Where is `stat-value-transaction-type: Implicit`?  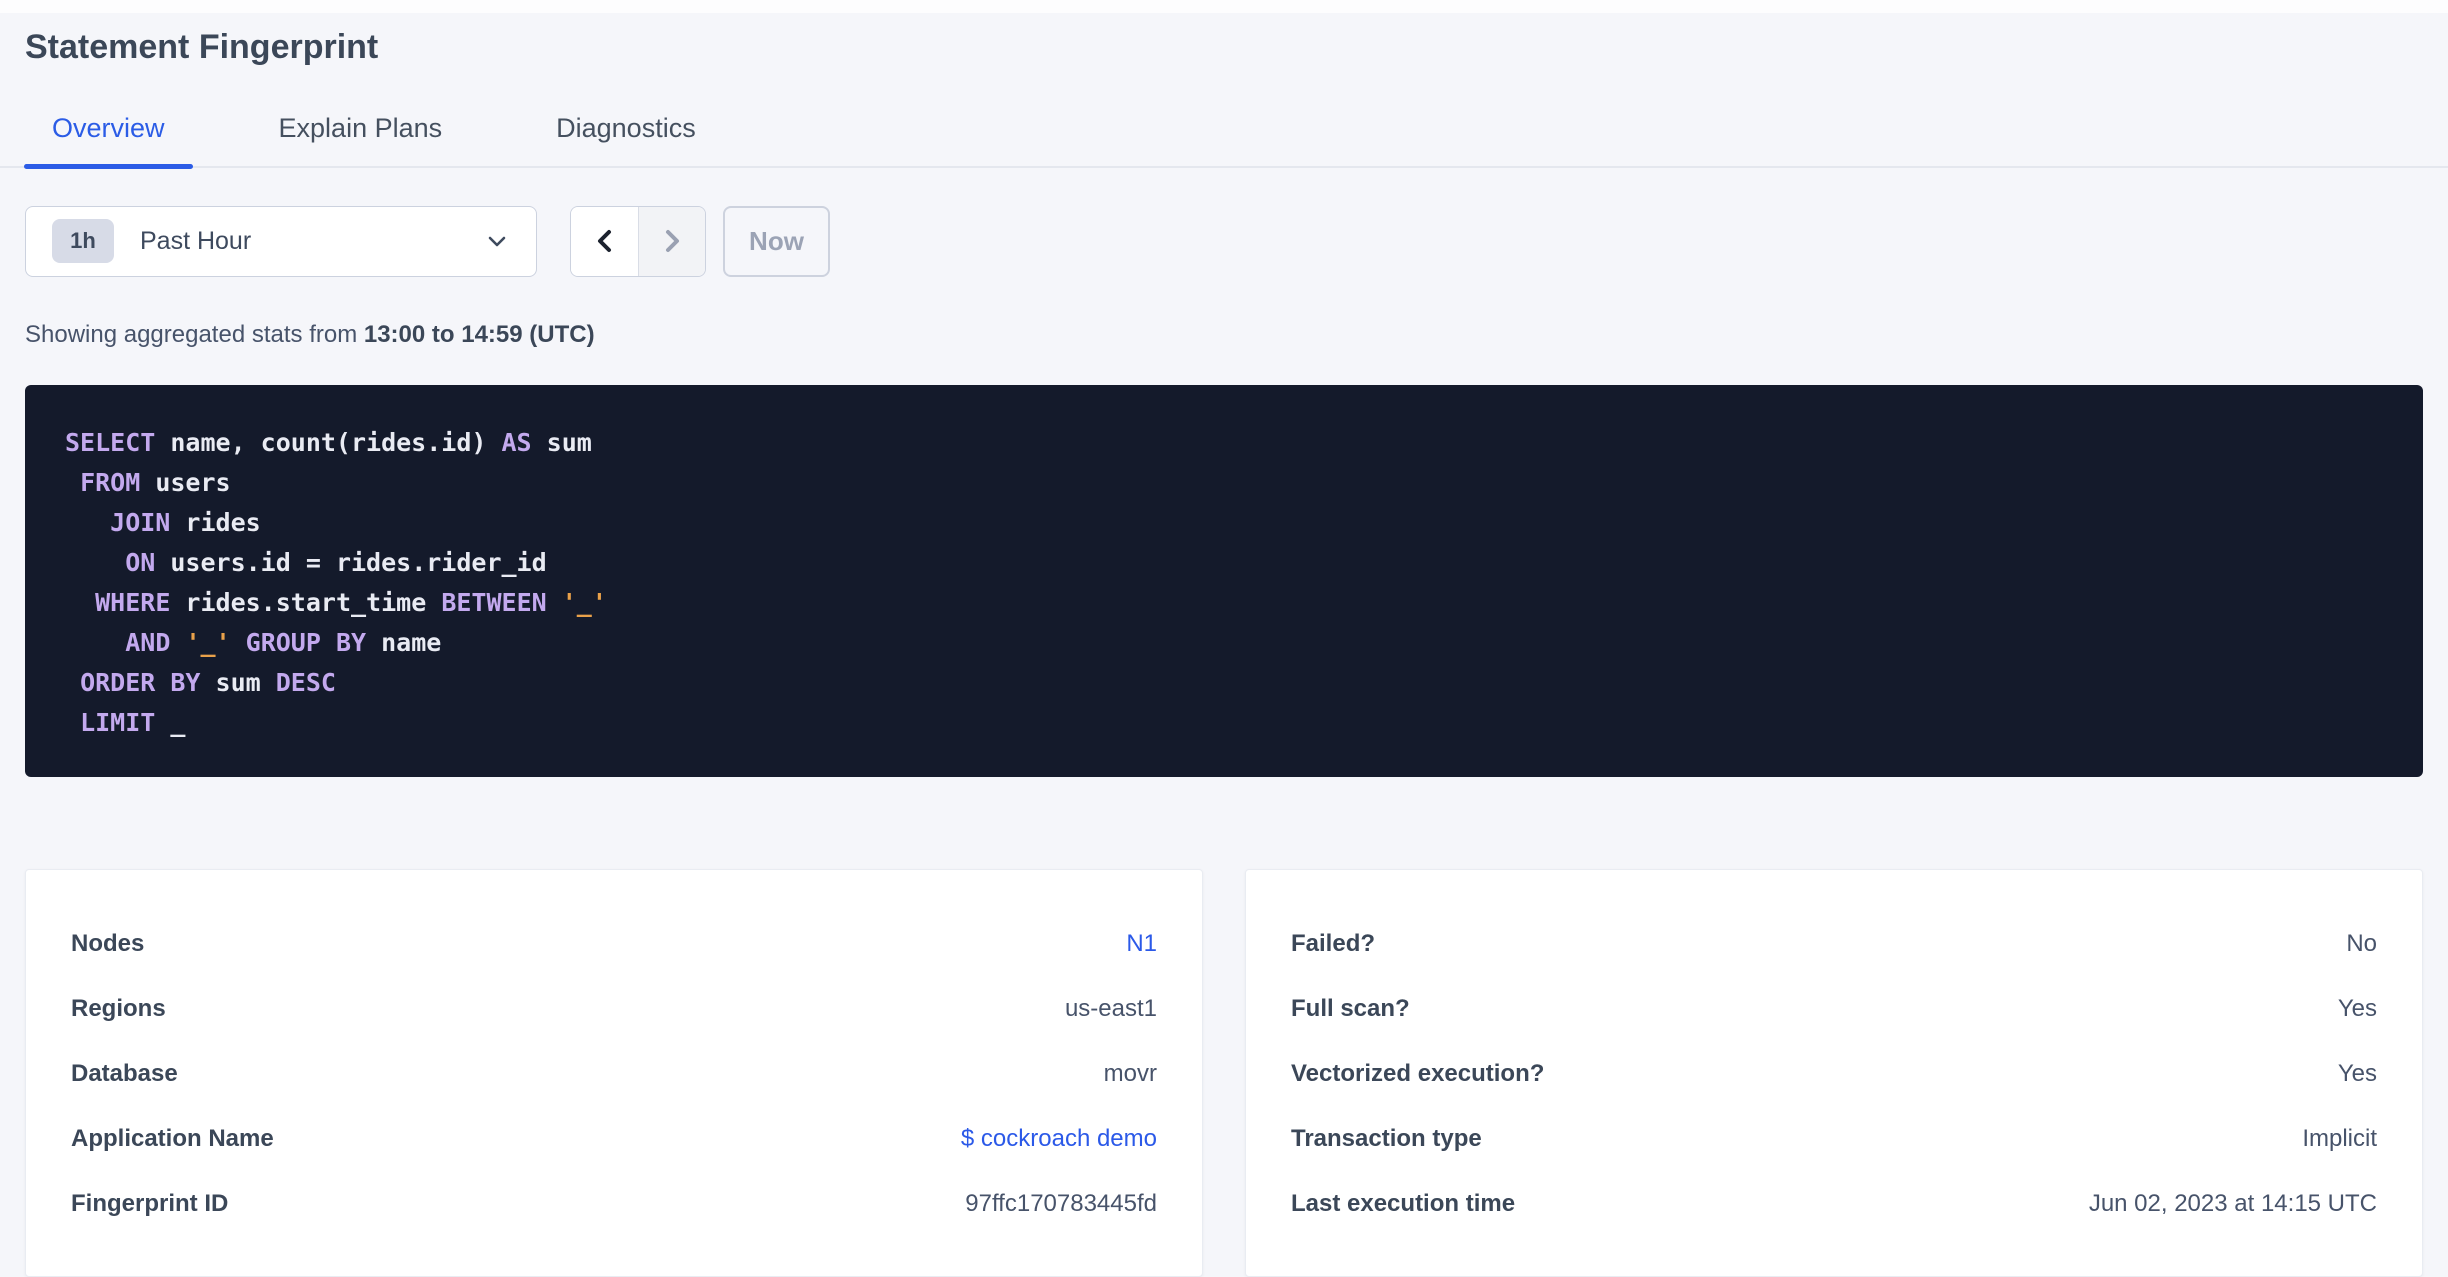
stat-value-transaction-type: Implicit is located at coordinates (2339, 1138).